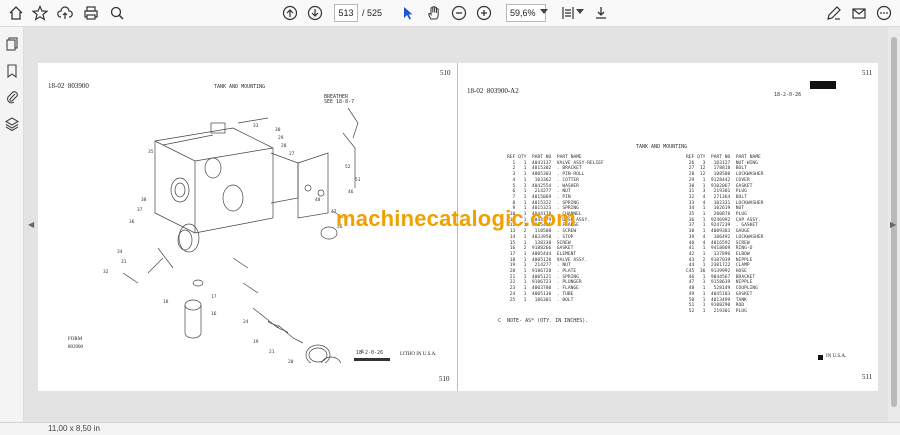 This screenshot has width=900, height=435. Describe the element at coordinates (12, 224) in the screenshot. I see `left-sidebar` at that location.